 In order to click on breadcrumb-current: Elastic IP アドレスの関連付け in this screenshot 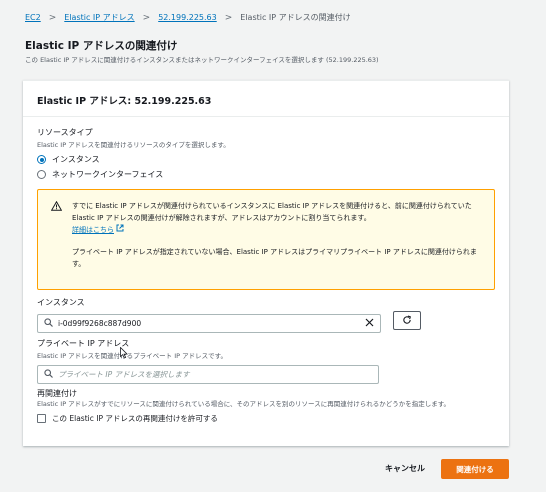, I will do `click(295, 17)`.